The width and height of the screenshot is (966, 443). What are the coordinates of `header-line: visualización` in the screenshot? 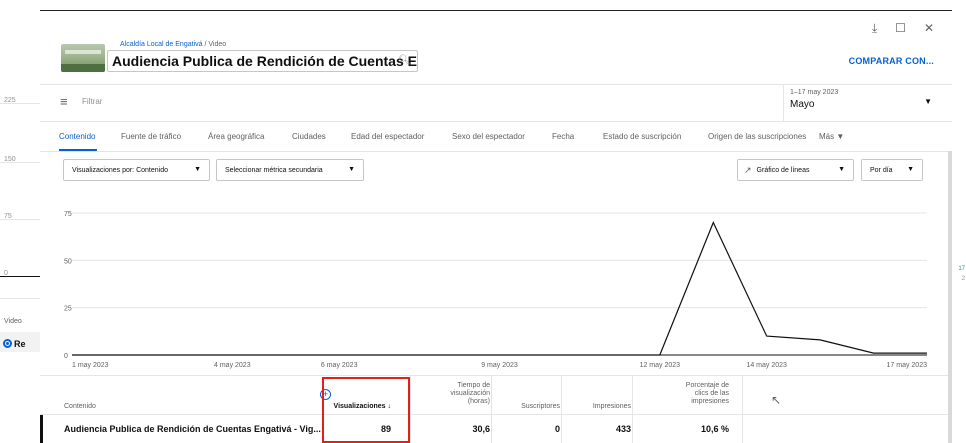 It's located at (470, 393).